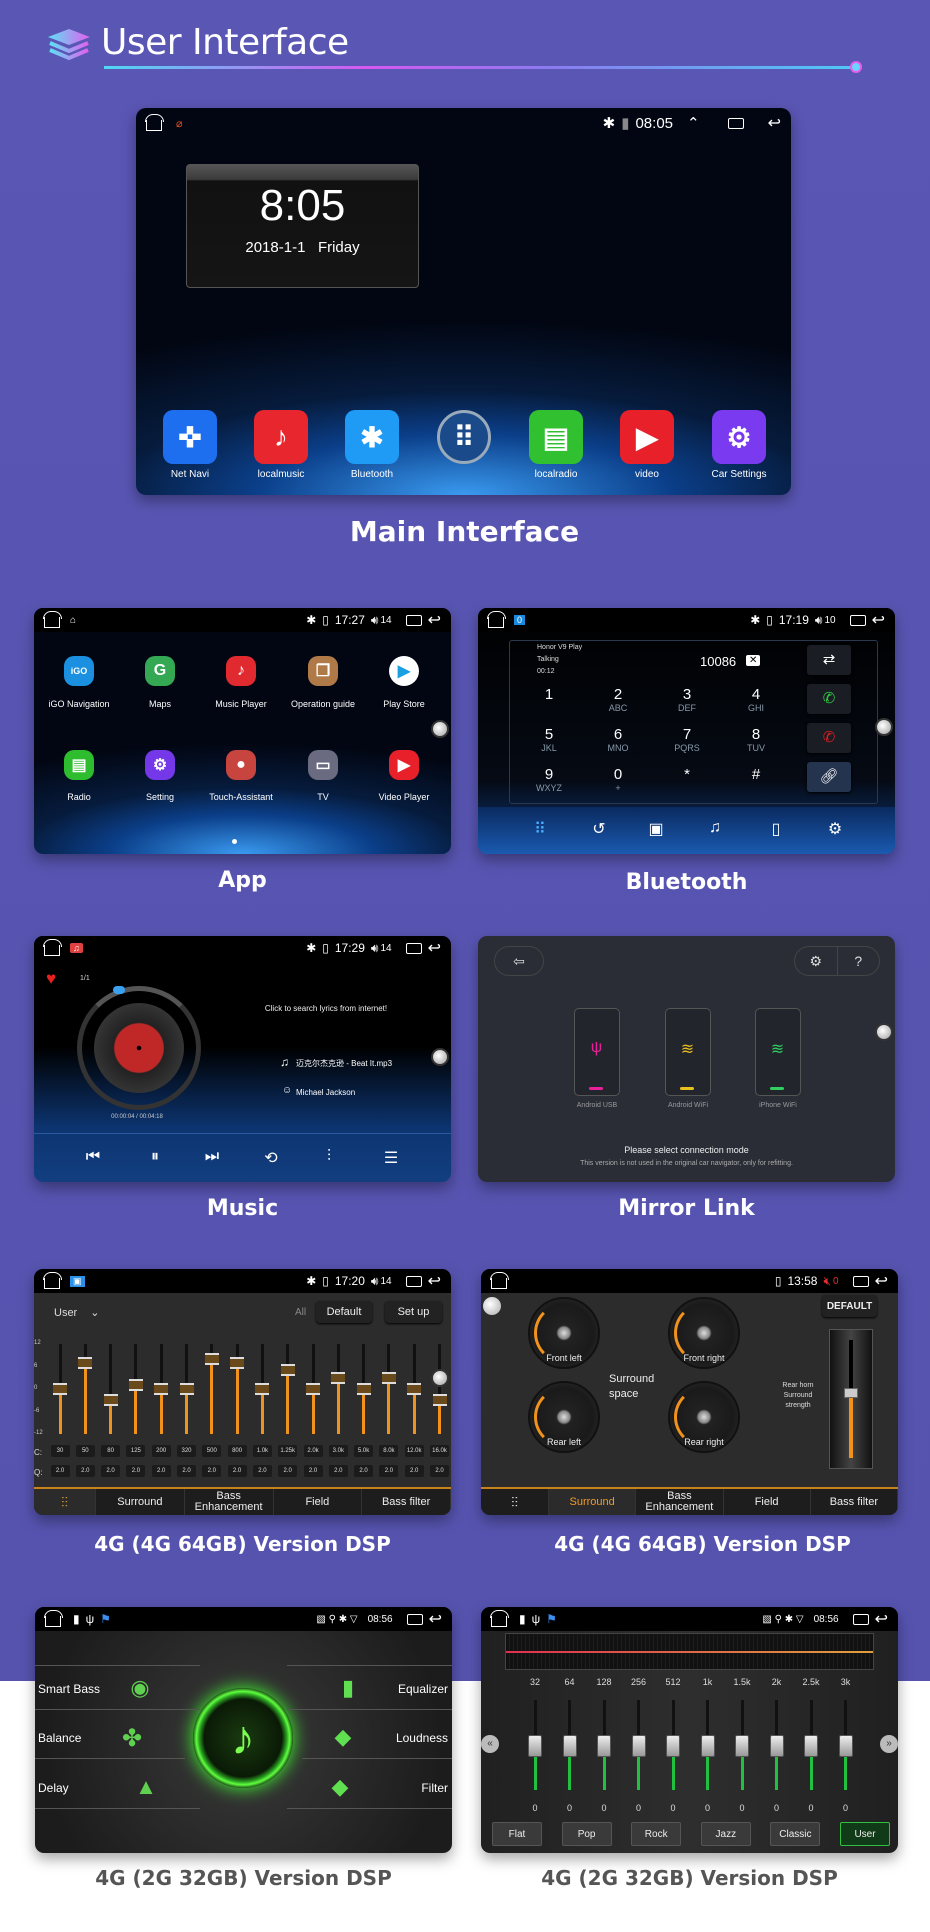 The width and height of the screenshot is (930, 1932). What do you see at coordinates (241, 765) in the screenshot?
I see `touch-assistant-icon: ●` at bounding box center [241, 765].